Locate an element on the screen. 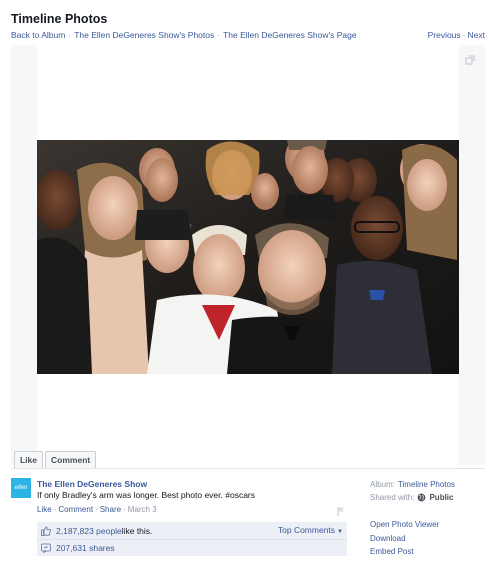 This screenshot has width=489, height=576. pager: Previous · Next is located at coordinates (456, 35).